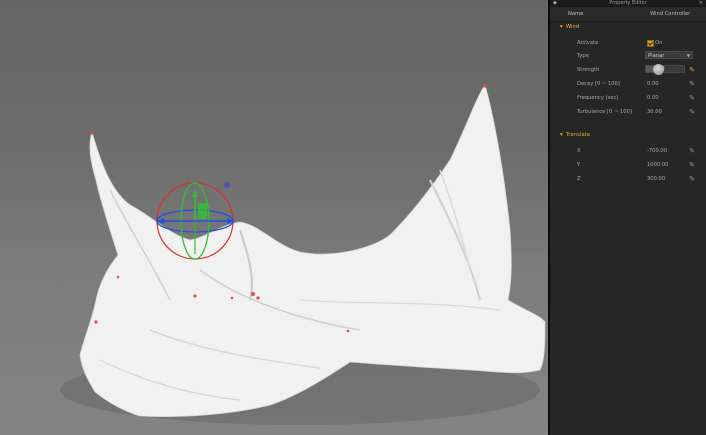 This screenshot has width=706, height=435. I want to click on row-translate-z: Z 300.00 ✎, so click(628, 179).